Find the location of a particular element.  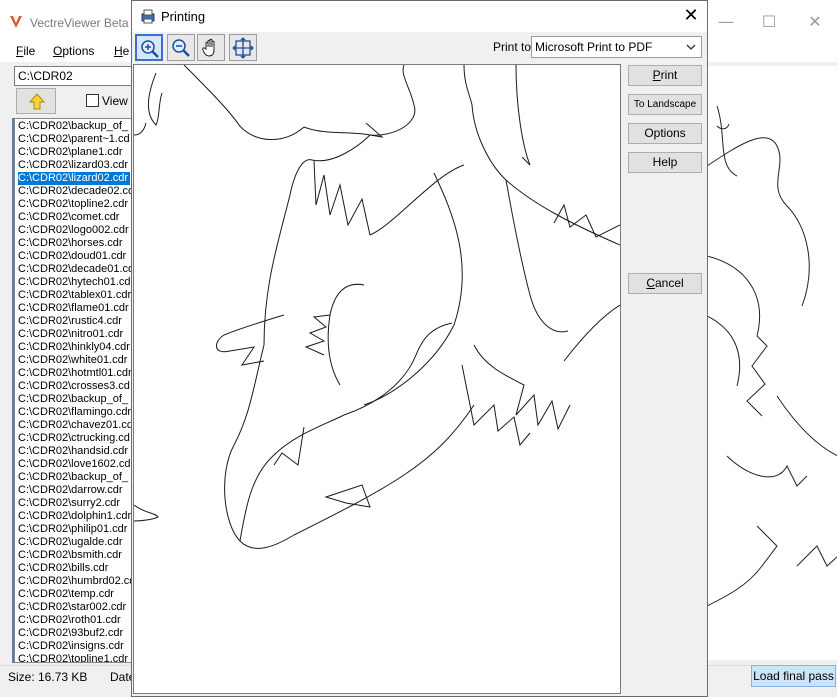

file-list-item: C:\CDR02\ugalde.cdr is located at coordinates (70, 542).